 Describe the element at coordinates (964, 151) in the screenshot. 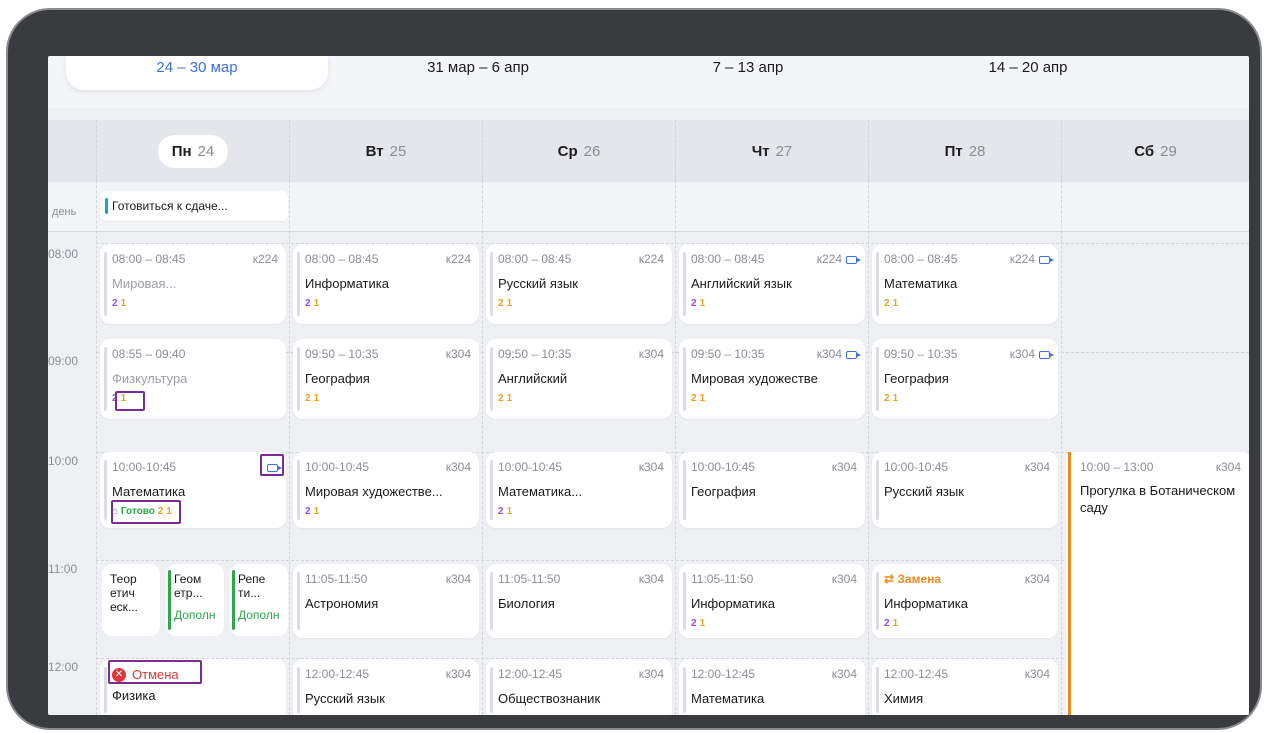

I see `day-header-fri: Пт 28` at that location.